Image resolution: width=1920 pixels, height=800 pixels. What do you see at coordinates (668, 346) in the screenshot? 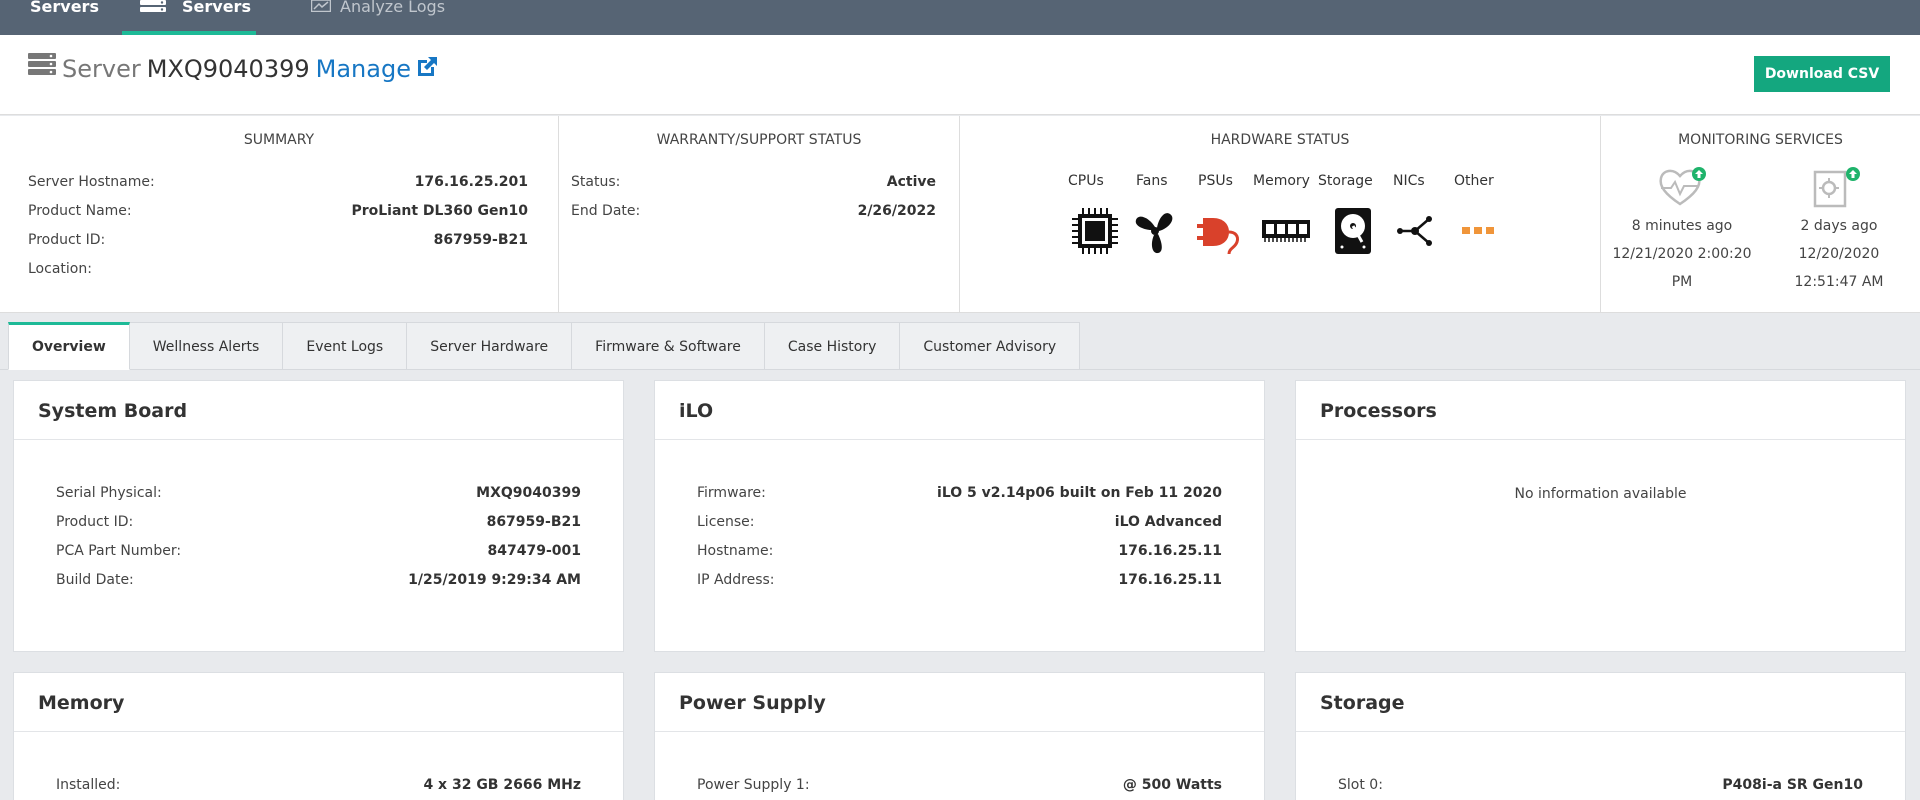
I see `tab-firmware-software: Firmware & Software` at bounding box center [668, 346].